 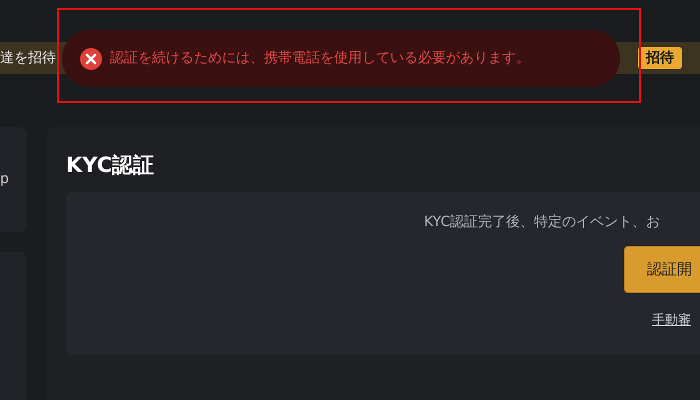 I want to click on banner-text: 達を招待, so click(x=28, y=58).